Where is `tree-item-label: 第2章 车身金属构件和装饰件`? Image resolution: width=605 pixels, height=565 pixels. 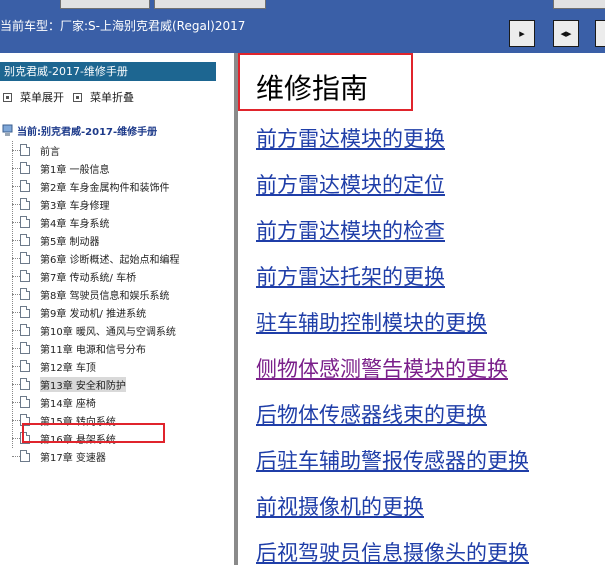
tree-item-label: 第2章 车身金属构件和装饰件 is located at coordinates (105, 188).